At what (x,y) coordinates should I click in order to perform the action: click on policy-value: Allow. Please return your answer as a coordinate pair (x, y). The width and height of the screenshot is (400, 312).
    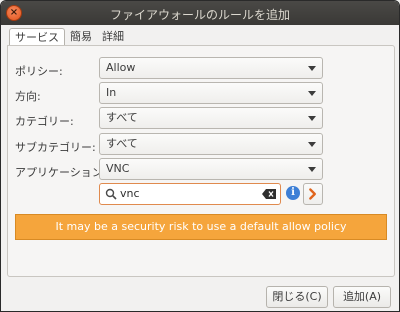
    Looking at the image, I should click on (121, 67).